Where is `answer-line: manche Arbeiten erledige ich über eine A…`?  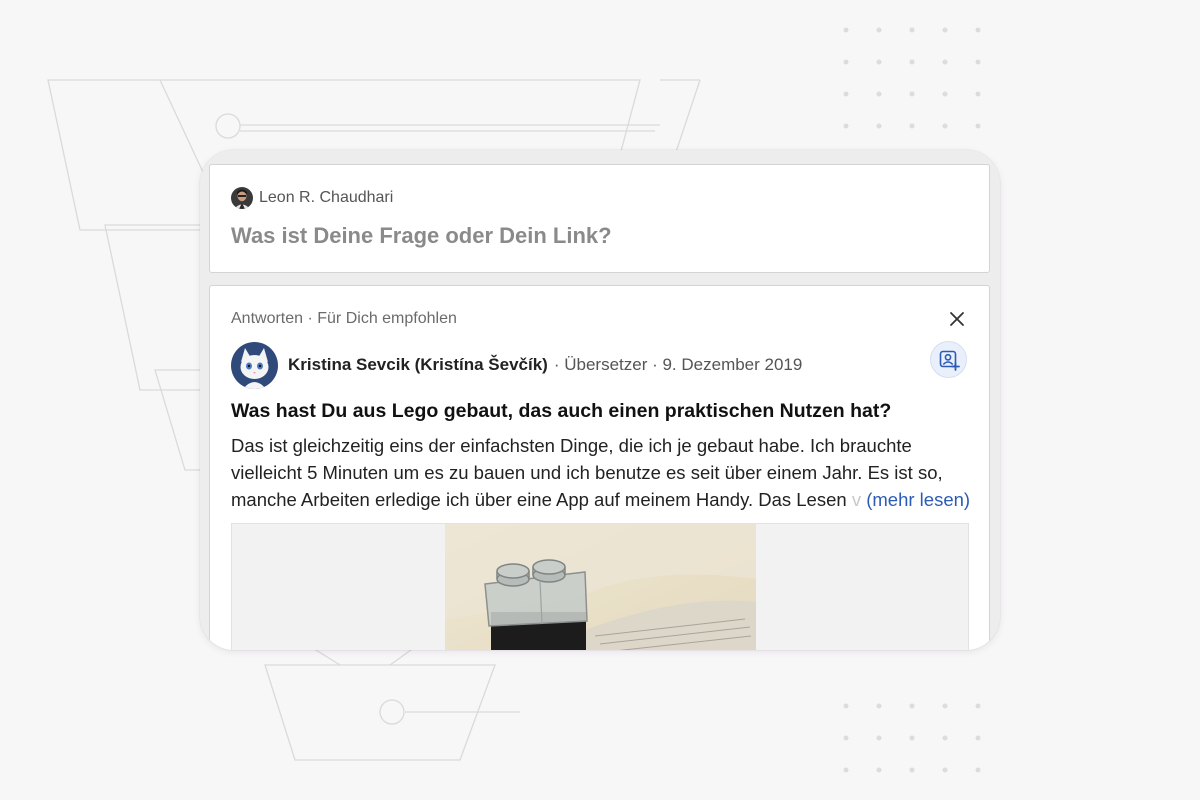
answer-line: manche Arbeiten erledige ich über eine A… is located at coordinates (539, 499).